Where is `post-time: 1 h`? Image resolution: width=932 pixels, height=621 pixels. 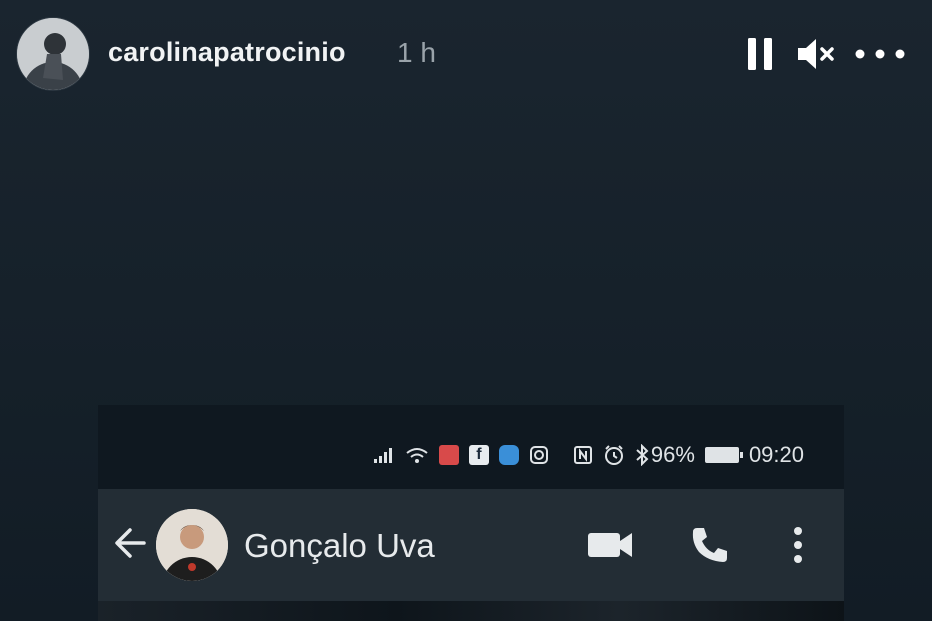
post-time: 1 h is located at coordinates (416, 52).